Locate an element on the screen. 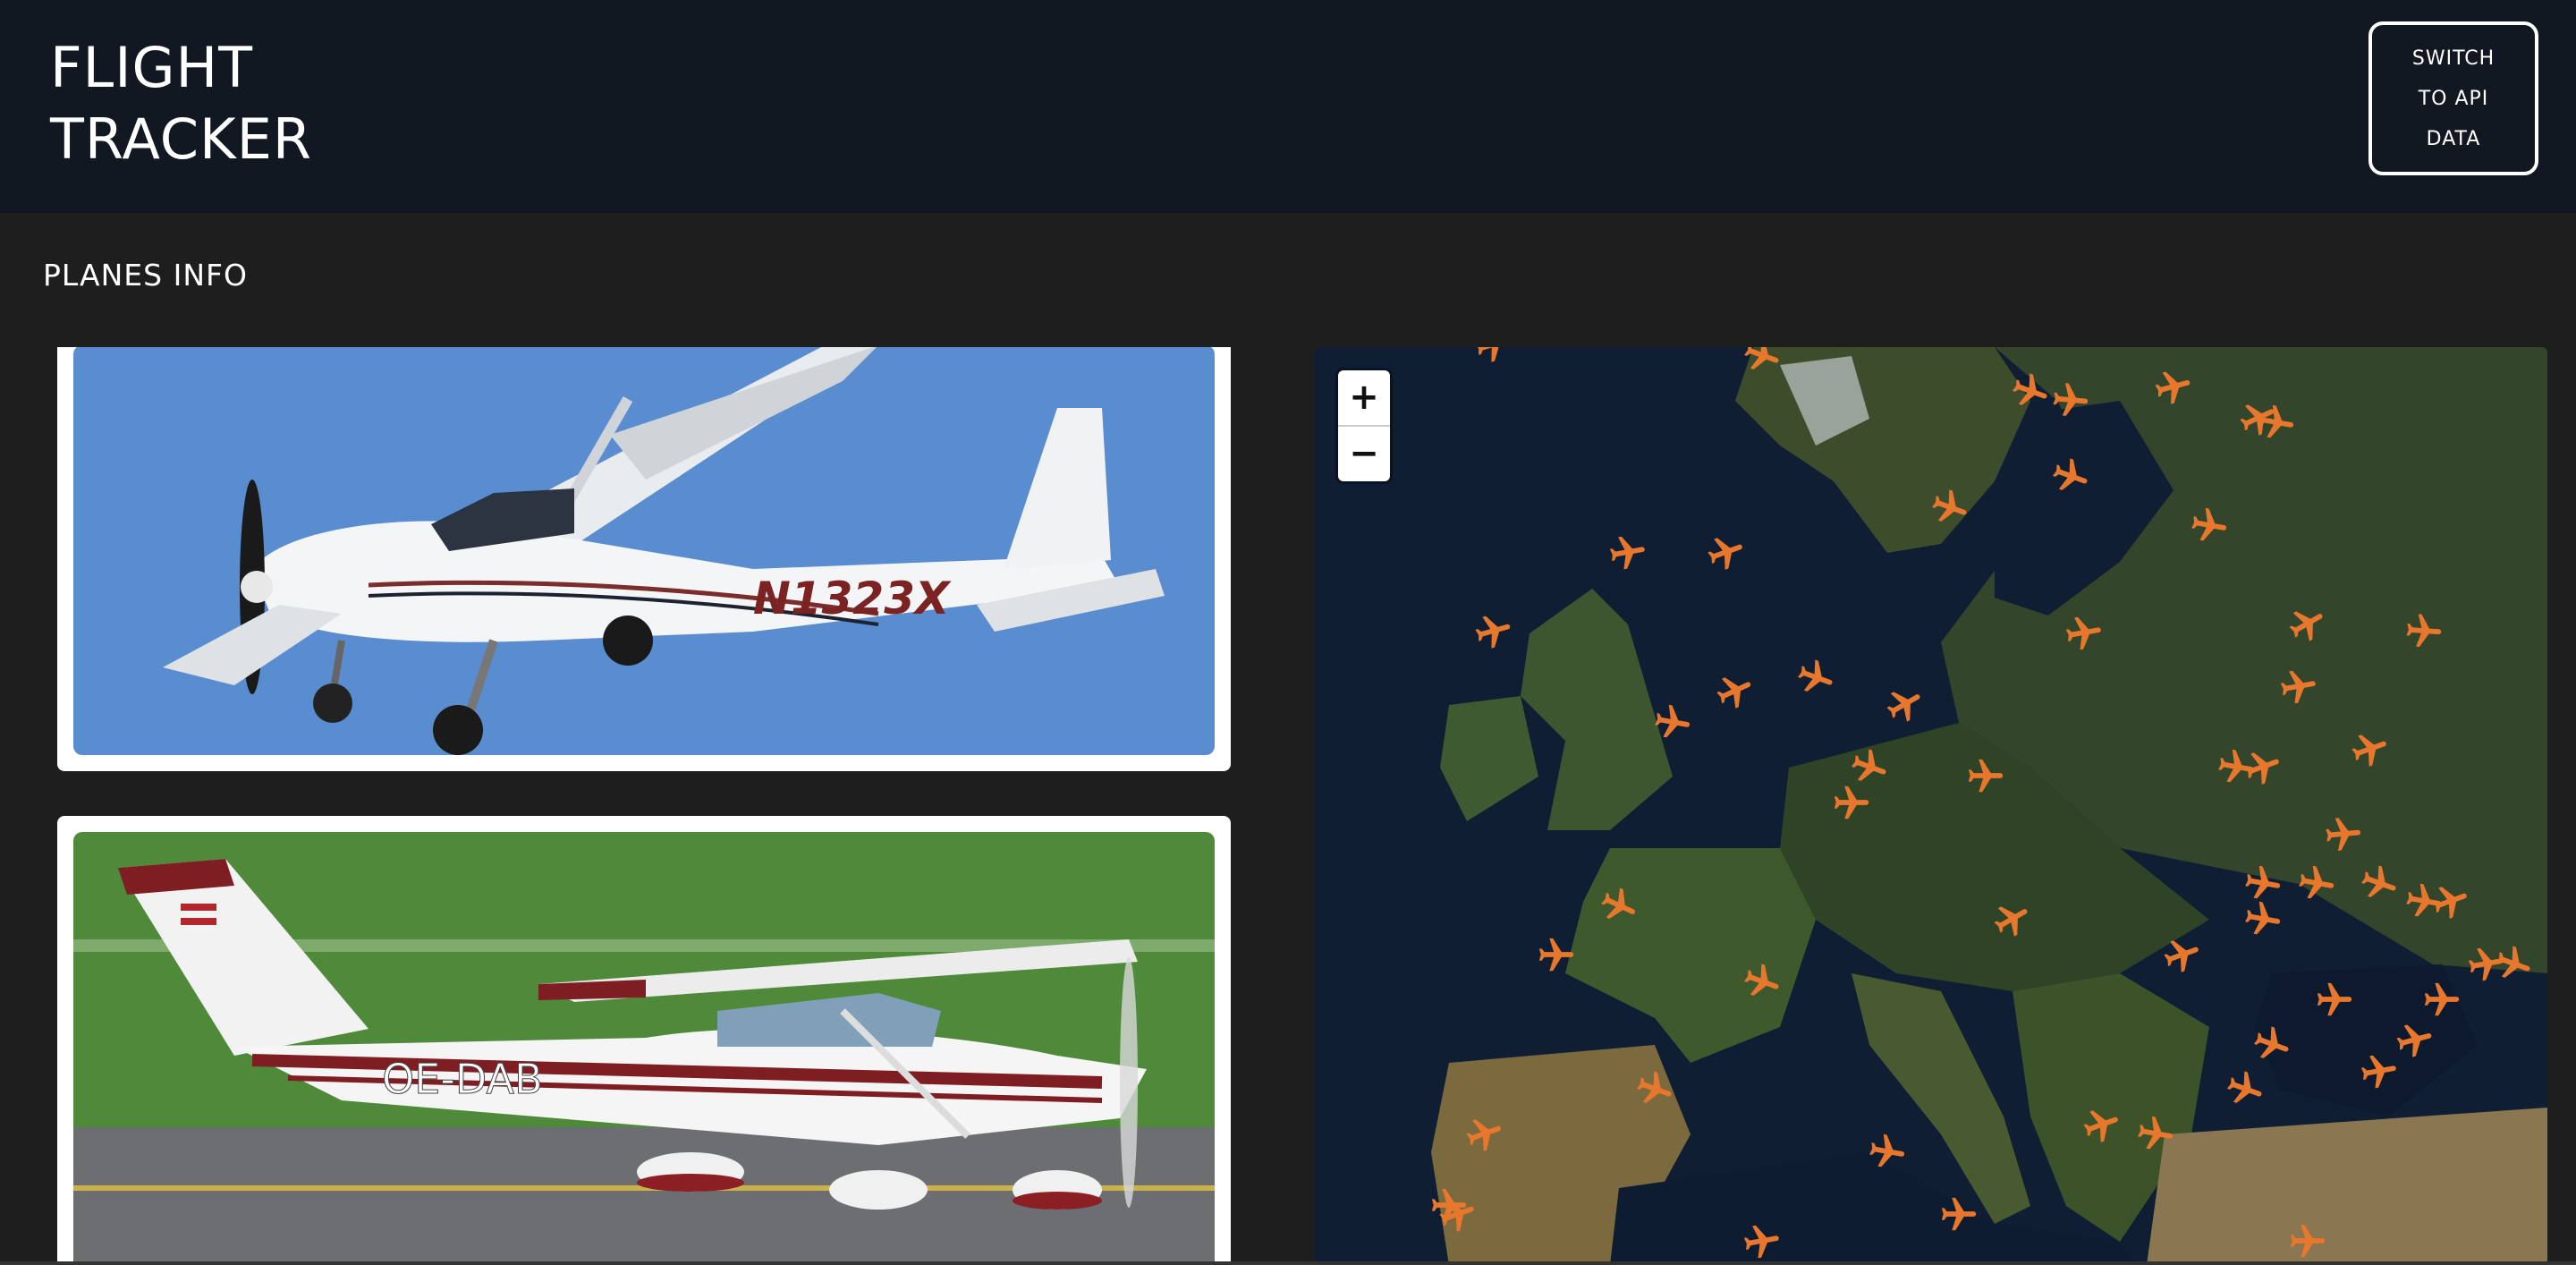 The image size is (2576, 1265). plane-registration: N1323X is located at coordinates (852, 598).